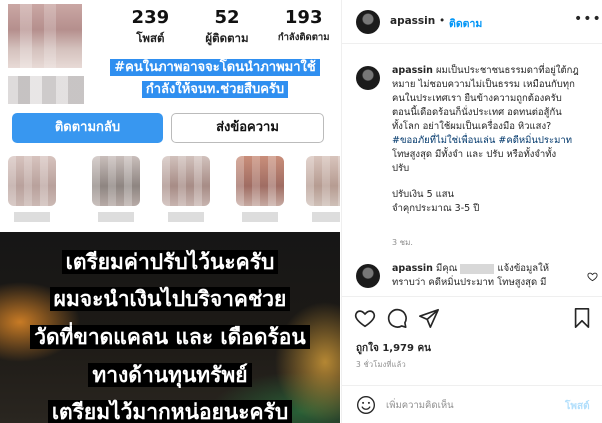  I want to click on overlay-line-4: ทางด้านทุนทรัพย์, so click(170, 375).